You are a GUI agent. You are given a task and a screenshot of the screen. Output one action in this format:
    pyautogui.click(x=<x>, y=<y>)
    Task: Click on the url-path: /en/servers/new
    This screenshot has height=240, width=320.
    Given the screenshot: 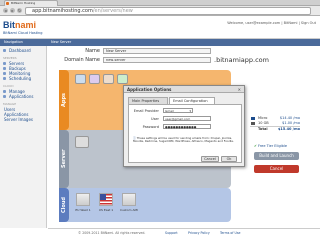 What is the action you would take?
    pyautogui.click(x=112, y=11)
    